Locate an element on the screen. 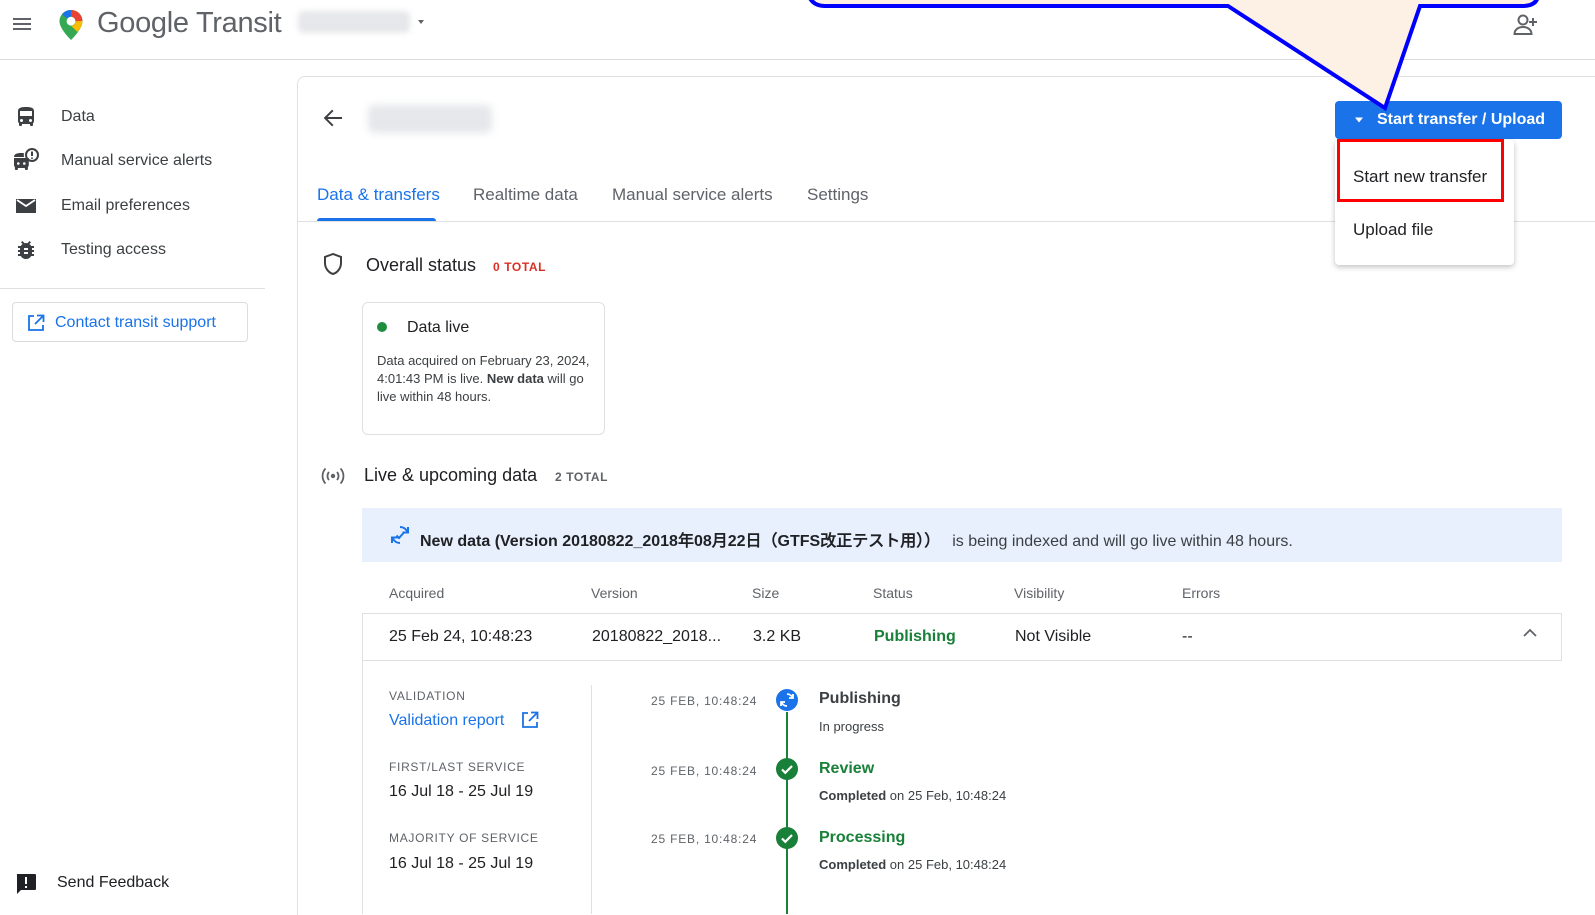 Image resolution: width=1595 pixels, height=915 pixels. column-header-errors: Errors is located at coordinates (1201, 593).